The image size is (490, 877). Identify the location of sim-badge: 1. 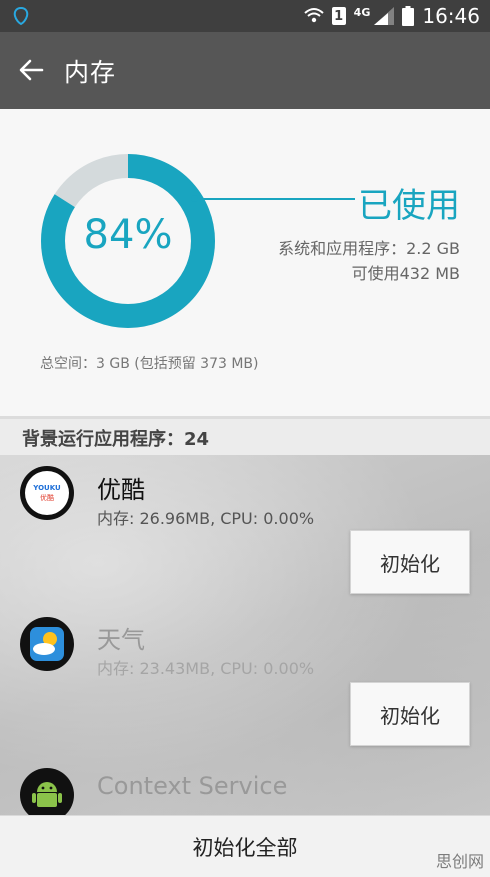
(338, 16).